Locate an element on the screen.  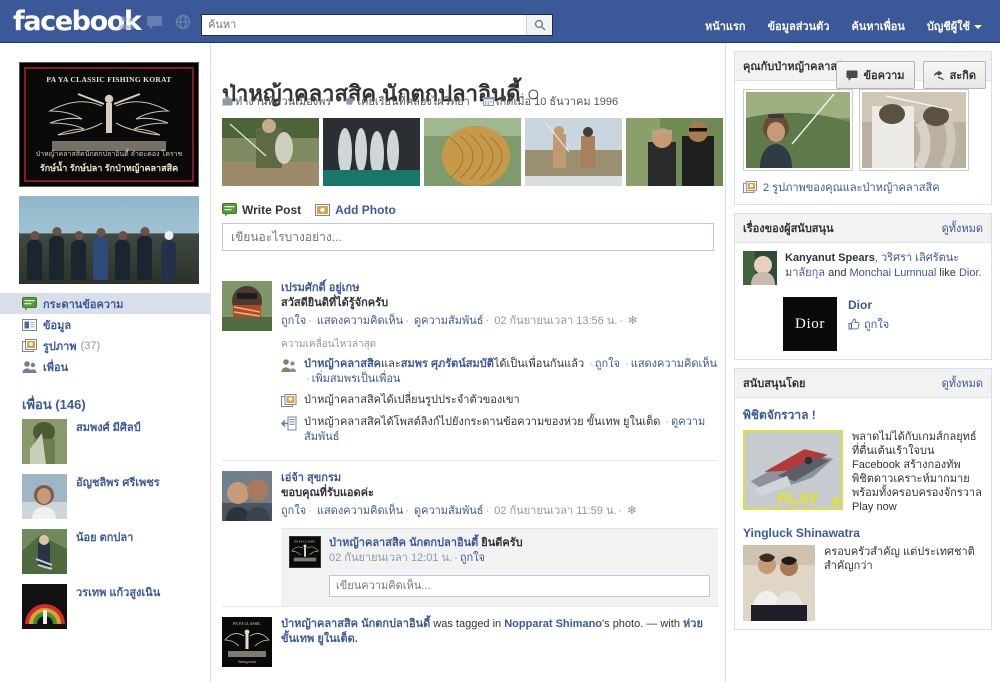
chevron-down-icon is located at coordinates (978, 27).